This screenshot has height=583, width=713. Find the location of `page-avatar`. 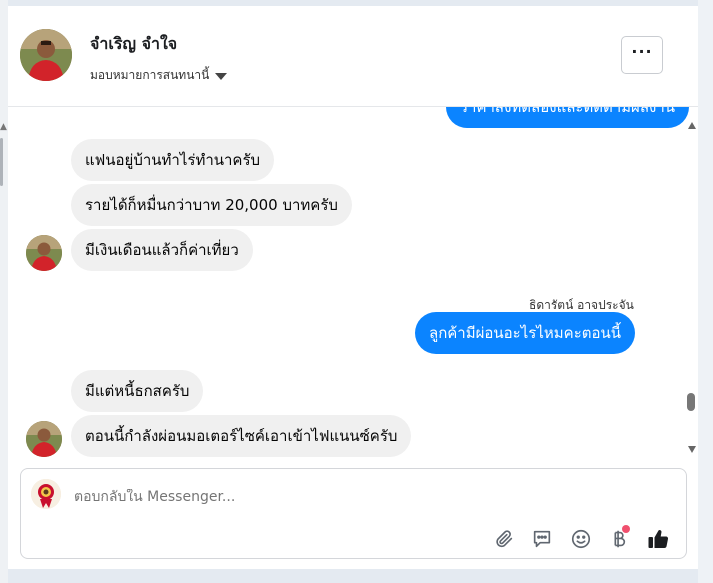

page-avatar is located at coordinates (46, 494).